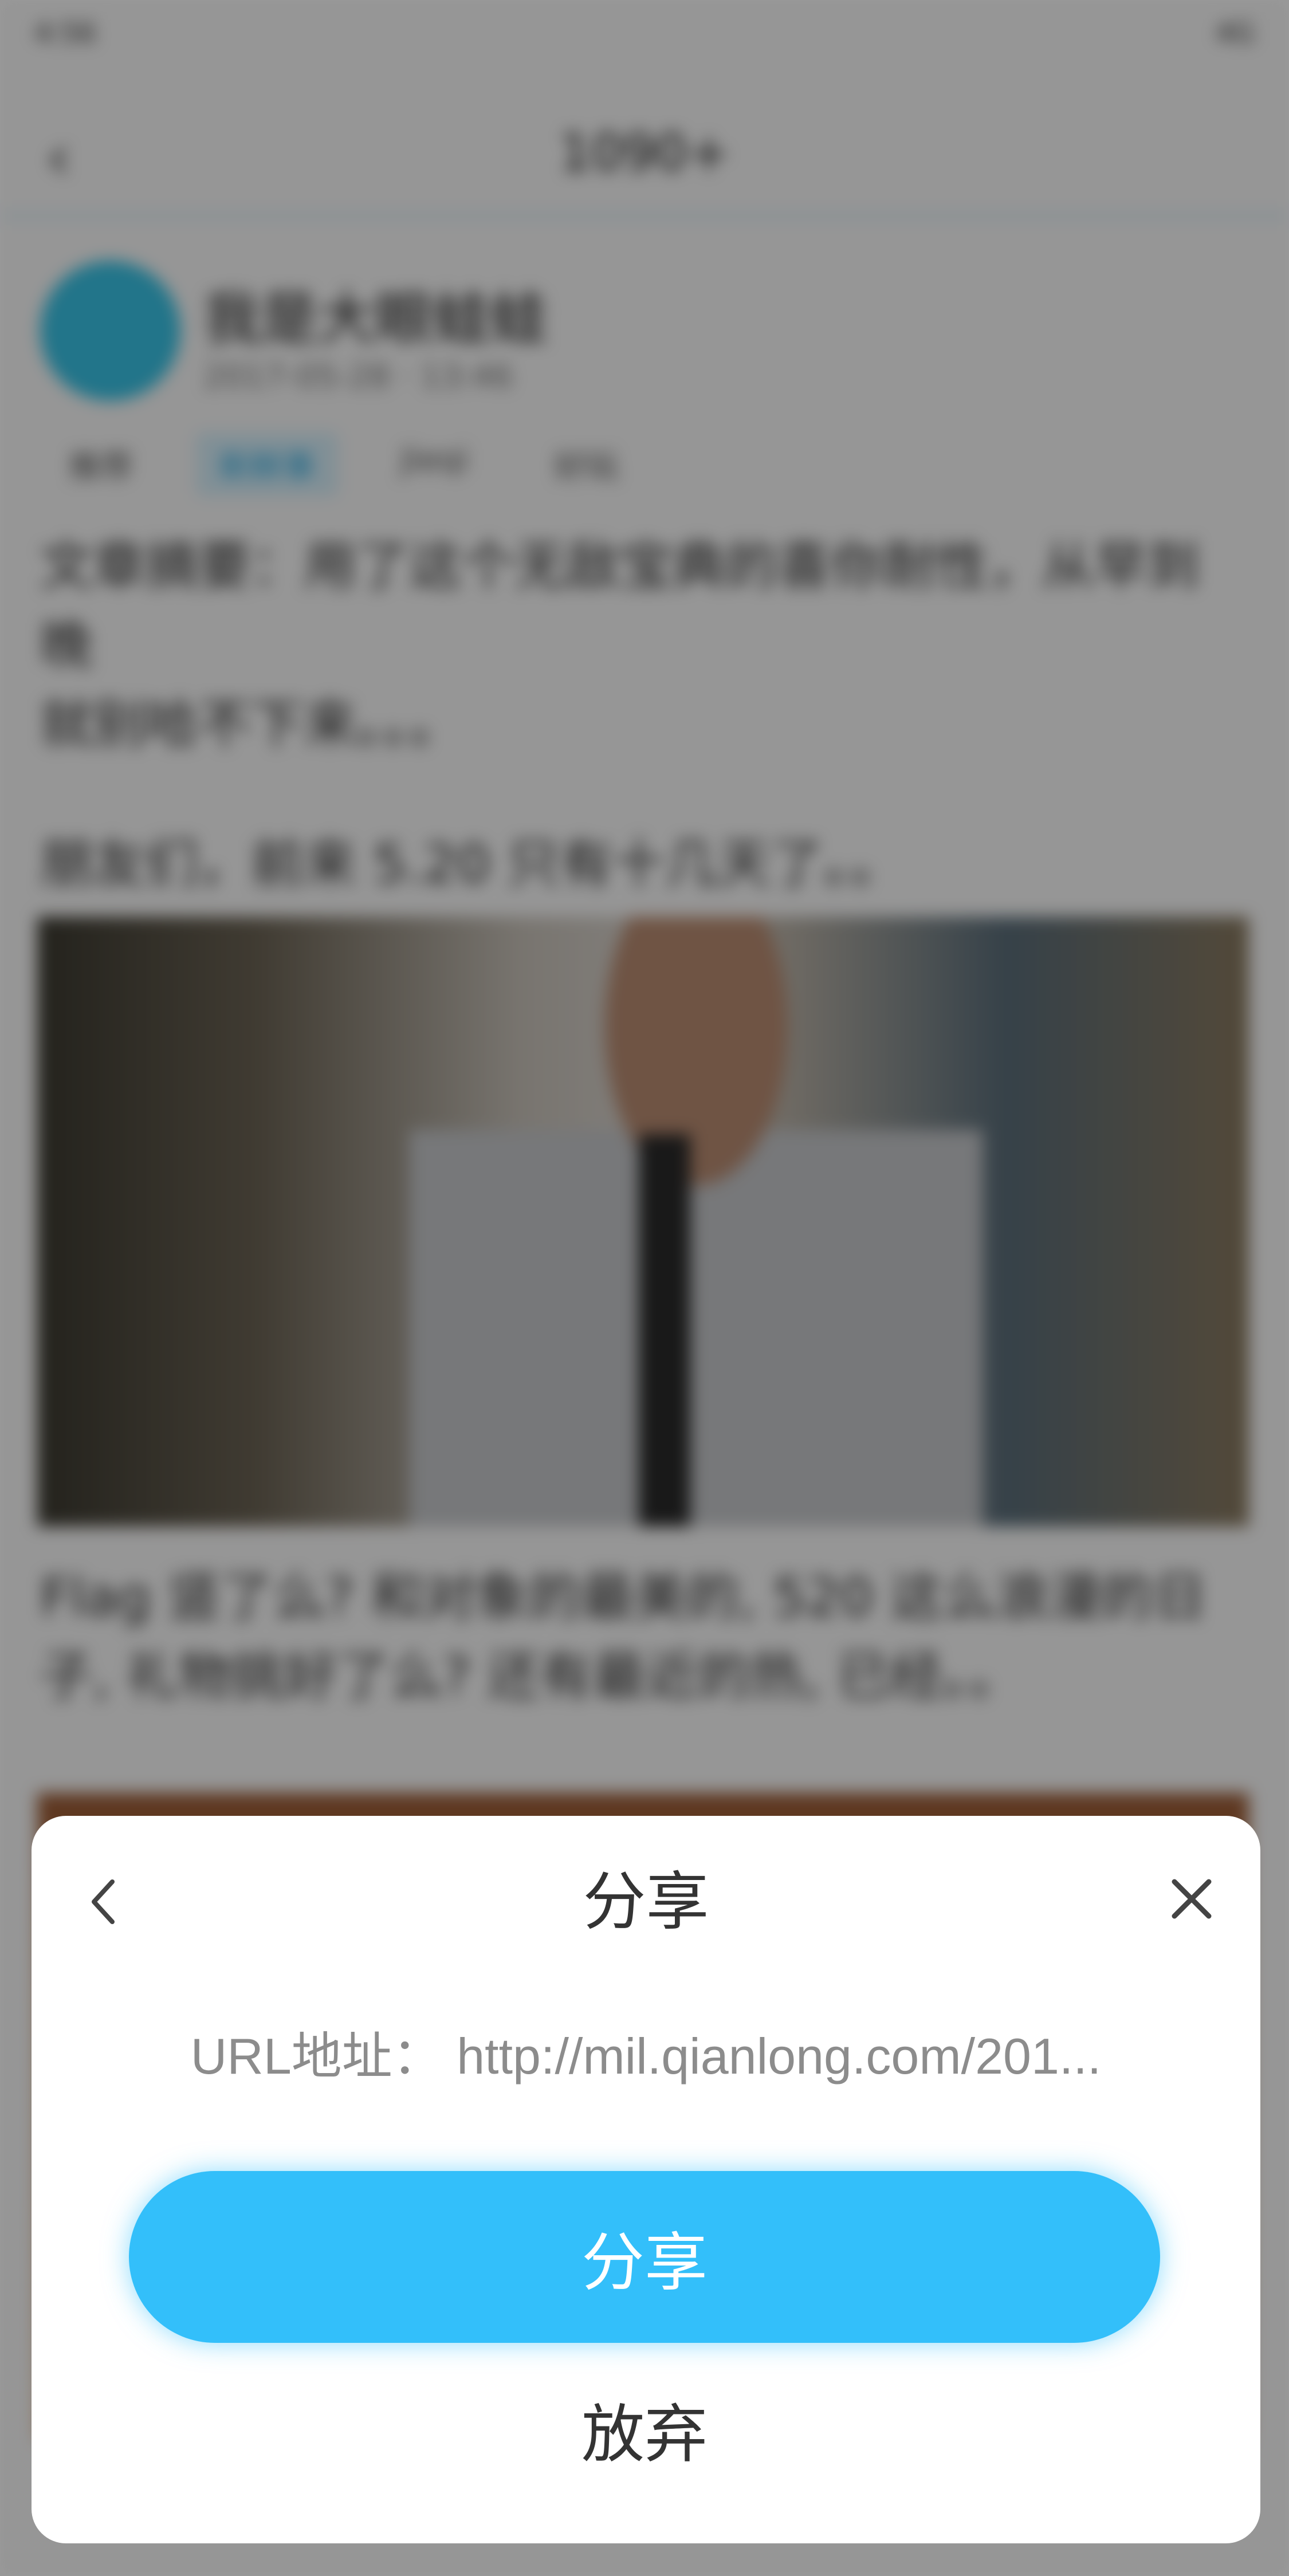  Describe the element at coordinates (644, 2257) in the screenshot. I see `share-button: 分享` at that location.